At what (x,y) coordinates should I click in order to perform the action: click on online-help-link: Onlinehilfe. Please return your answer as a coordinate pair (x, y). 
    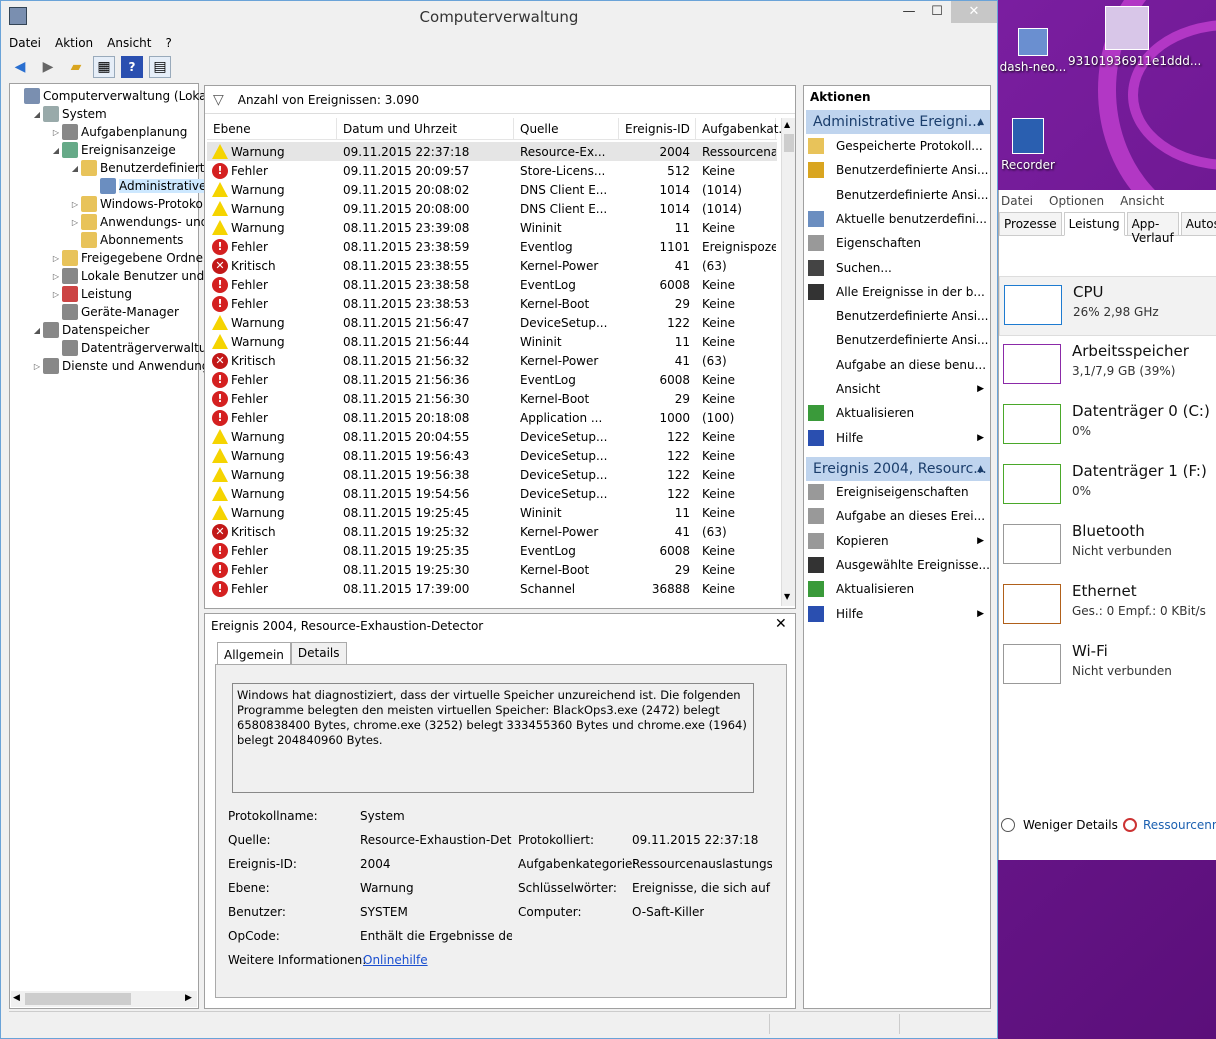
    Looking at the image, I should click on (395, 960).